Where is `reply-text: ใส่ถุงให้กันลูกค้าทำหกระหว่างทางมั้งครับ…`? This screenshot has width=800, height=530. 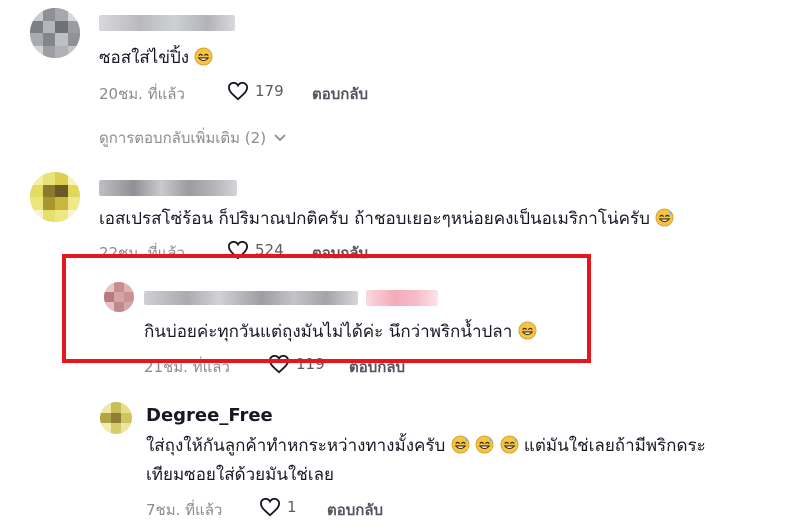 reply-text: ใส่ถุงให้กันลูกค้าทำหกระหว่างทางมั้งครับ… is located at coordinates (426, 445).